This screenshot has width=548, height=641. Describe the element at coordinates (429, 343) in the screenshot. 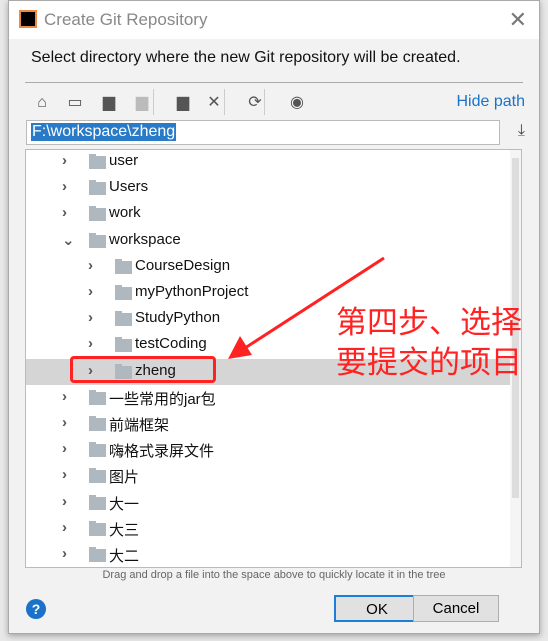

I see `annotation-text: 第四步、选择 要提交的项目` at that location.